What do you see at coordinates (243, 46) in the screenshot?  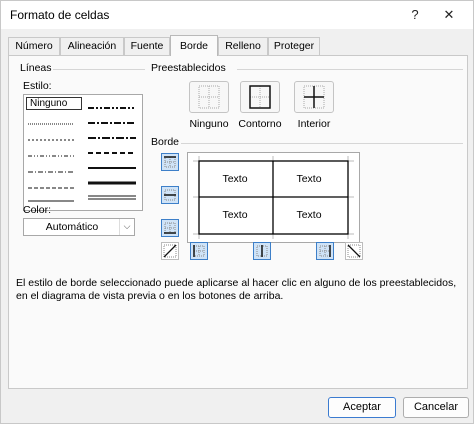 I see `tab-relleno: Relleno` at bounding box center [243, 46].